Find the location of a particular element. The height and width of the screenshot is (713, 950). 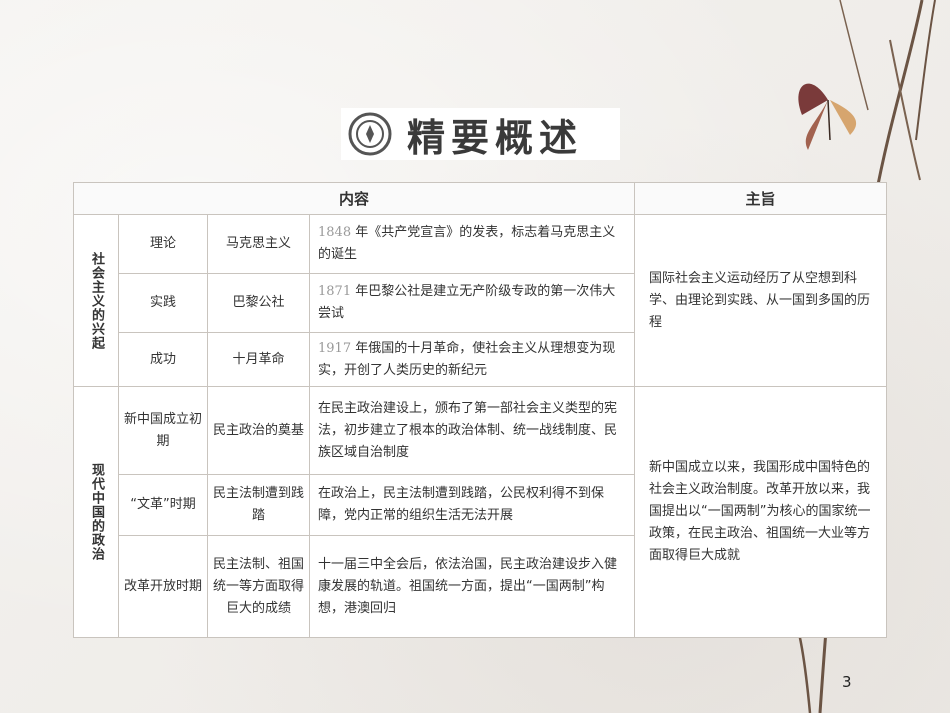

description-text: 年俄国的十月革命，使社会主义从理想变为现实，开创了人类历史的新纪元 is located at coordinates (467, 359).